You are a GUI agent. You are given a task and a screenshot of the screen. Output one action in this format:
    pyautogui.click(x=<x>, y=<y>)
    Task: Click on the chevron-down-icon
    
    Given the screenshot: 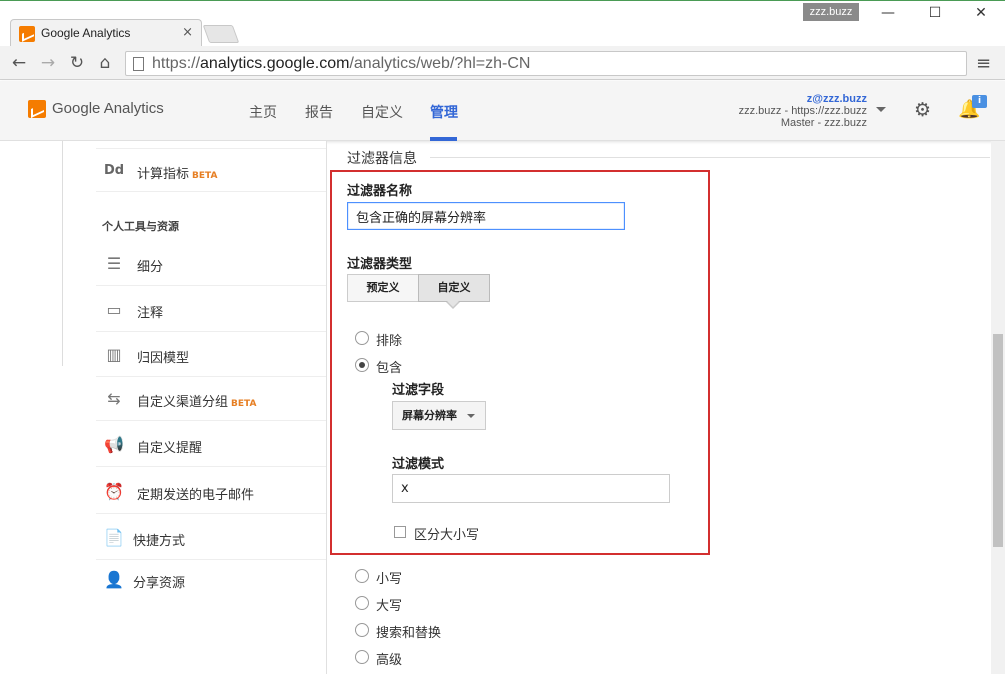 What is the action you would take?
    pyautogui.click(x=471, y=416)
    